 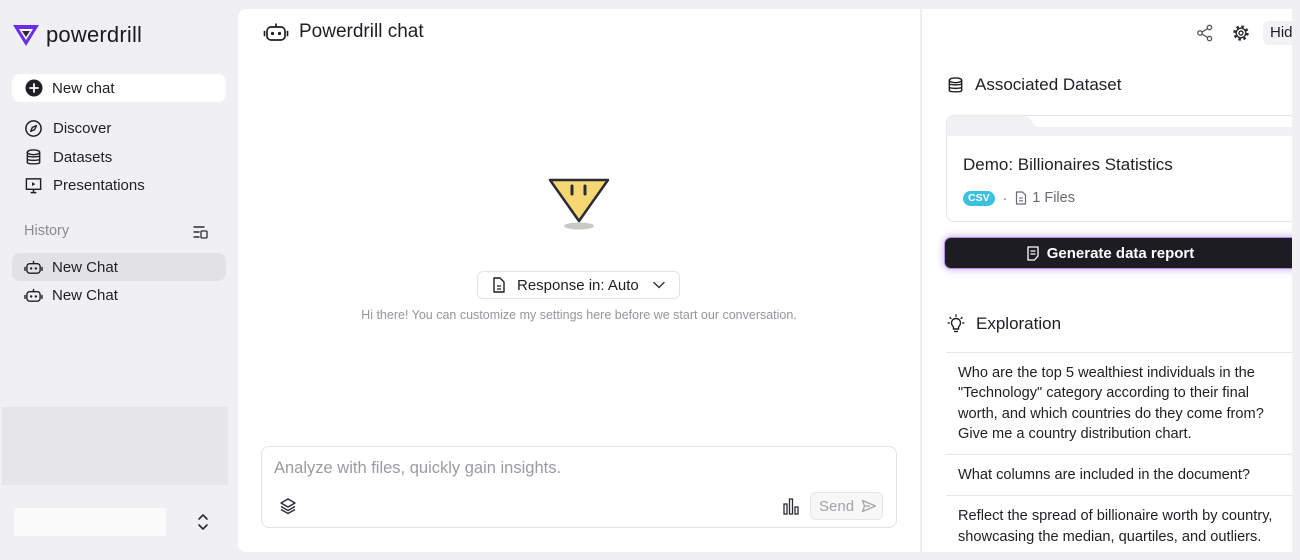 I want to click on sidebar-promo-area, so click(x=115, y=446).